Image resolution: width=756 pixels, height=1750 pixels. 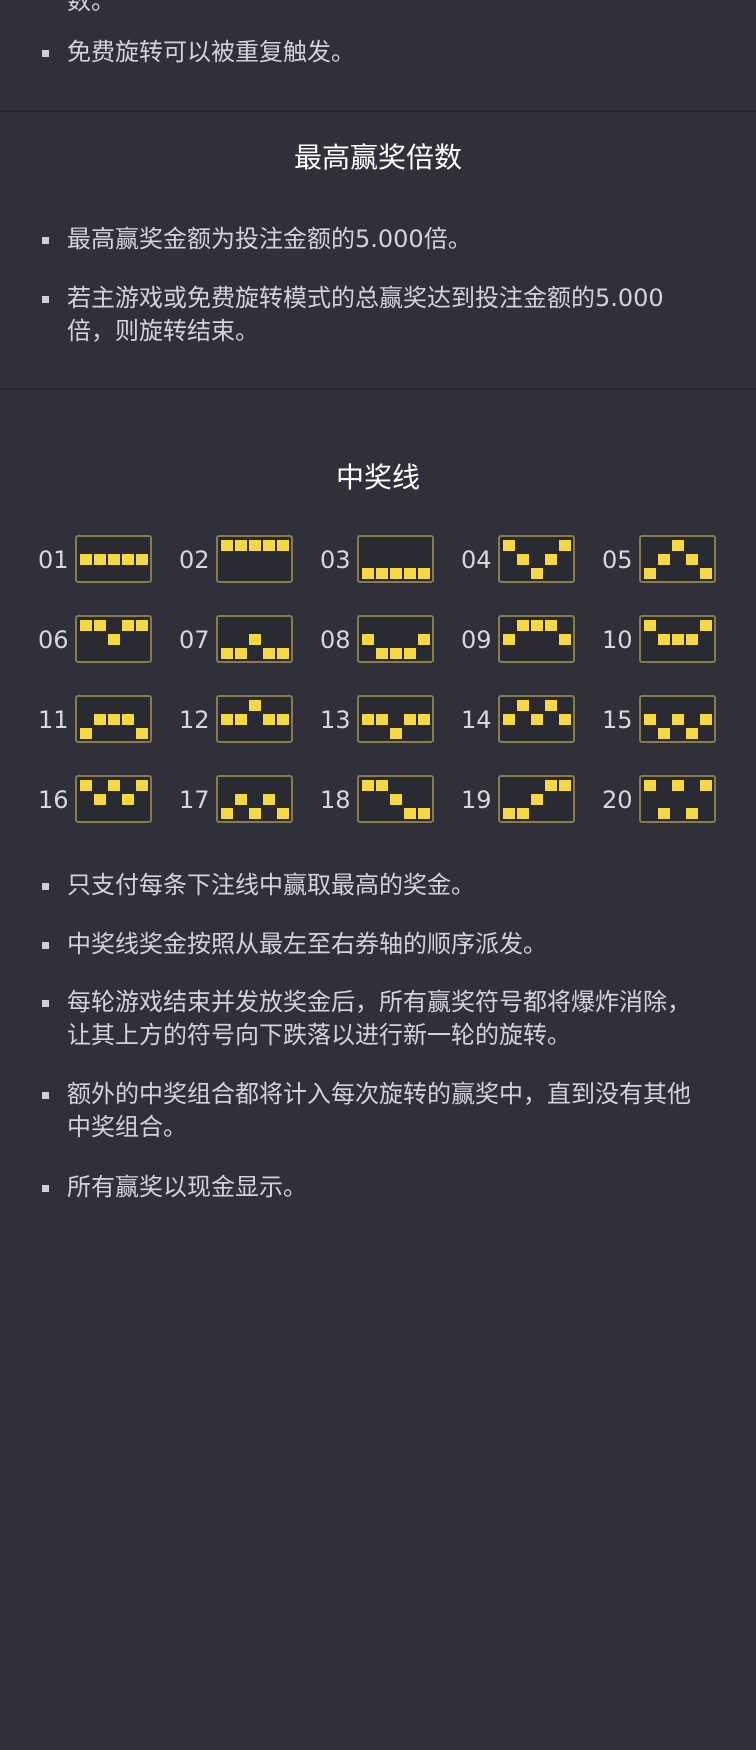 What do you see at coordinates (617, 640) in the screenshot?
I see `payline-number: 10` at bounding box center [617, 640].